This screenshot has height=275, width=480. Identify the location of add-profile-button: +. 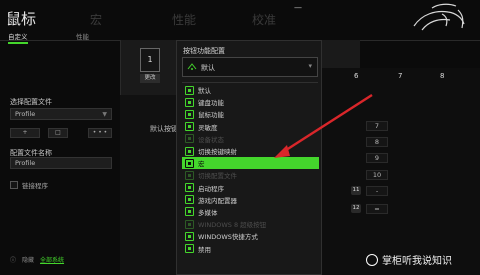
(25, 133).